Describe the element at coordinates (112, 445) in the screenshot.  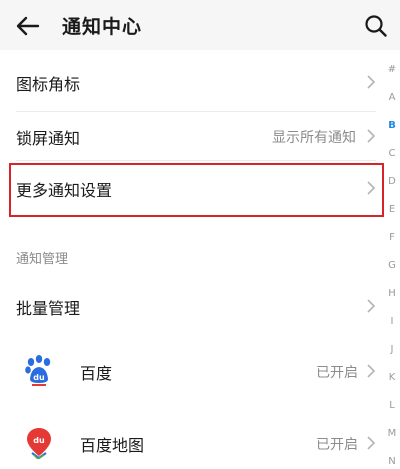
I see `app-name: 百度地图` at that location.